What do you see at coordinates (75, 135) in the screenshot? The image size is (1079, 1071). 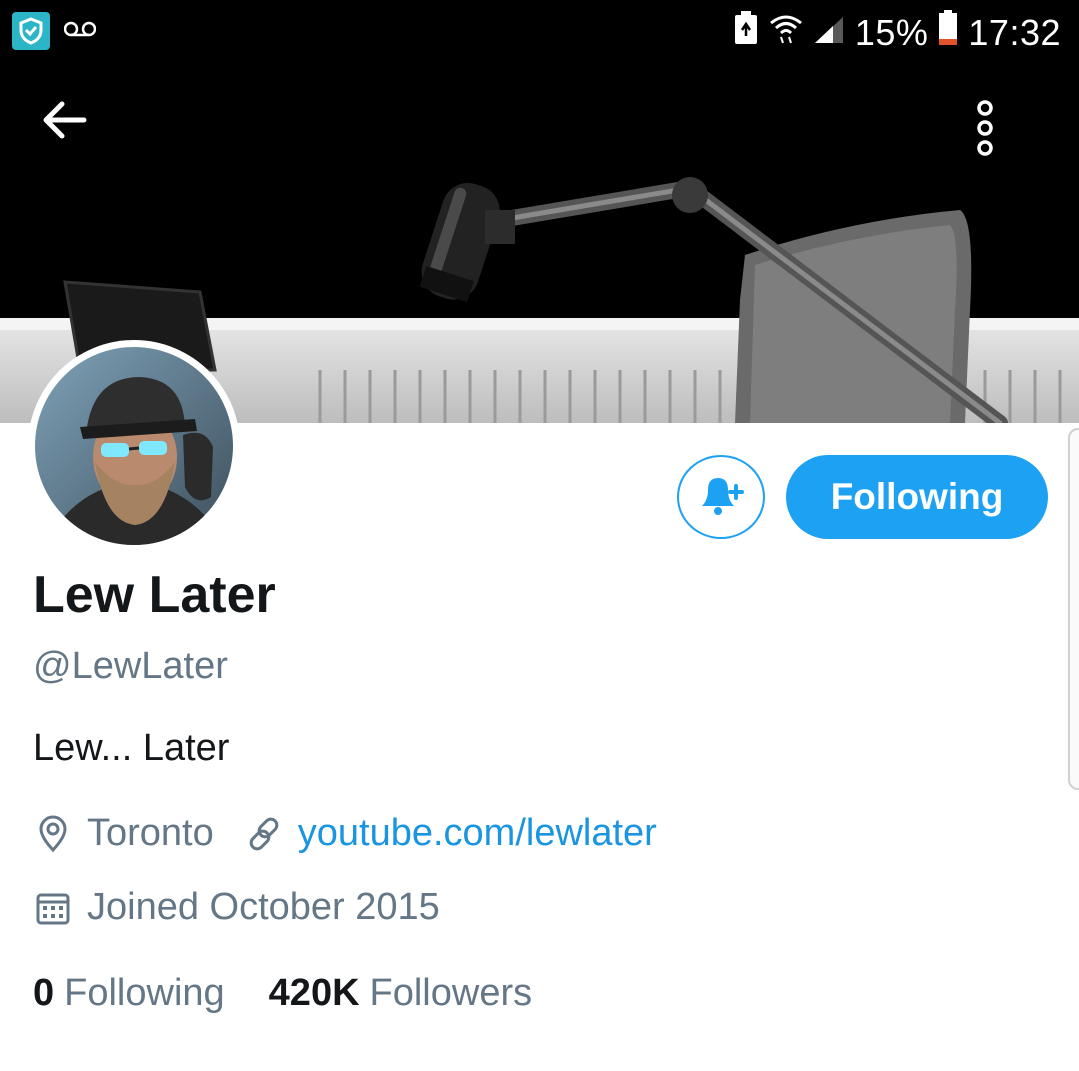 I see `back-button` at bounding box center [75, 135].